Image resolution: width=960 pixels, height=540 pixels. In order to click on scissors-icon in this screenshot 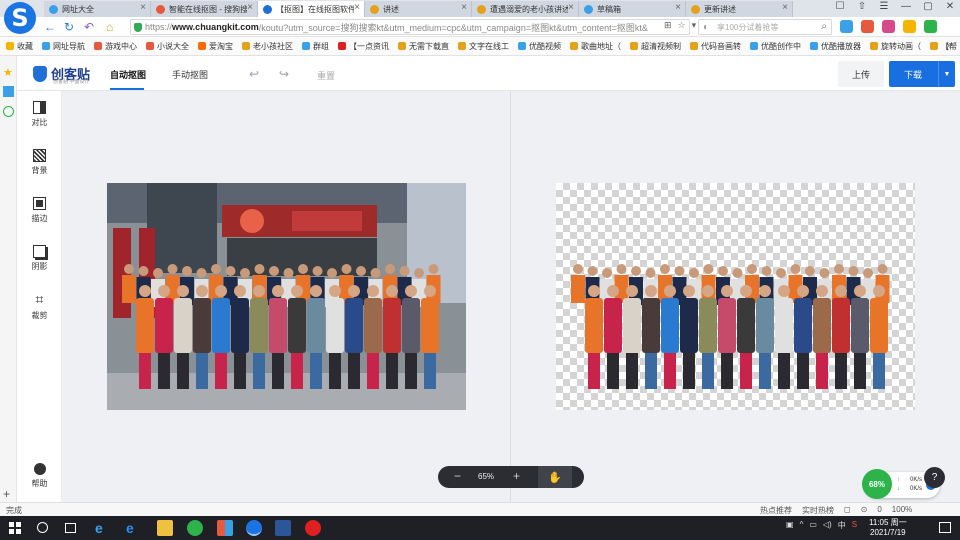, I will do `click(888, 26)`.